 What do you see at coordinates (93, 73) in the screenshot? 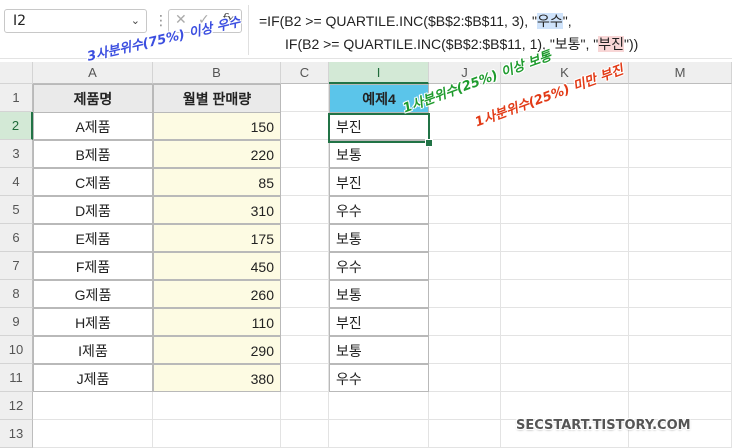
I see `column-header-a: A` at bounding box center [93, 73].